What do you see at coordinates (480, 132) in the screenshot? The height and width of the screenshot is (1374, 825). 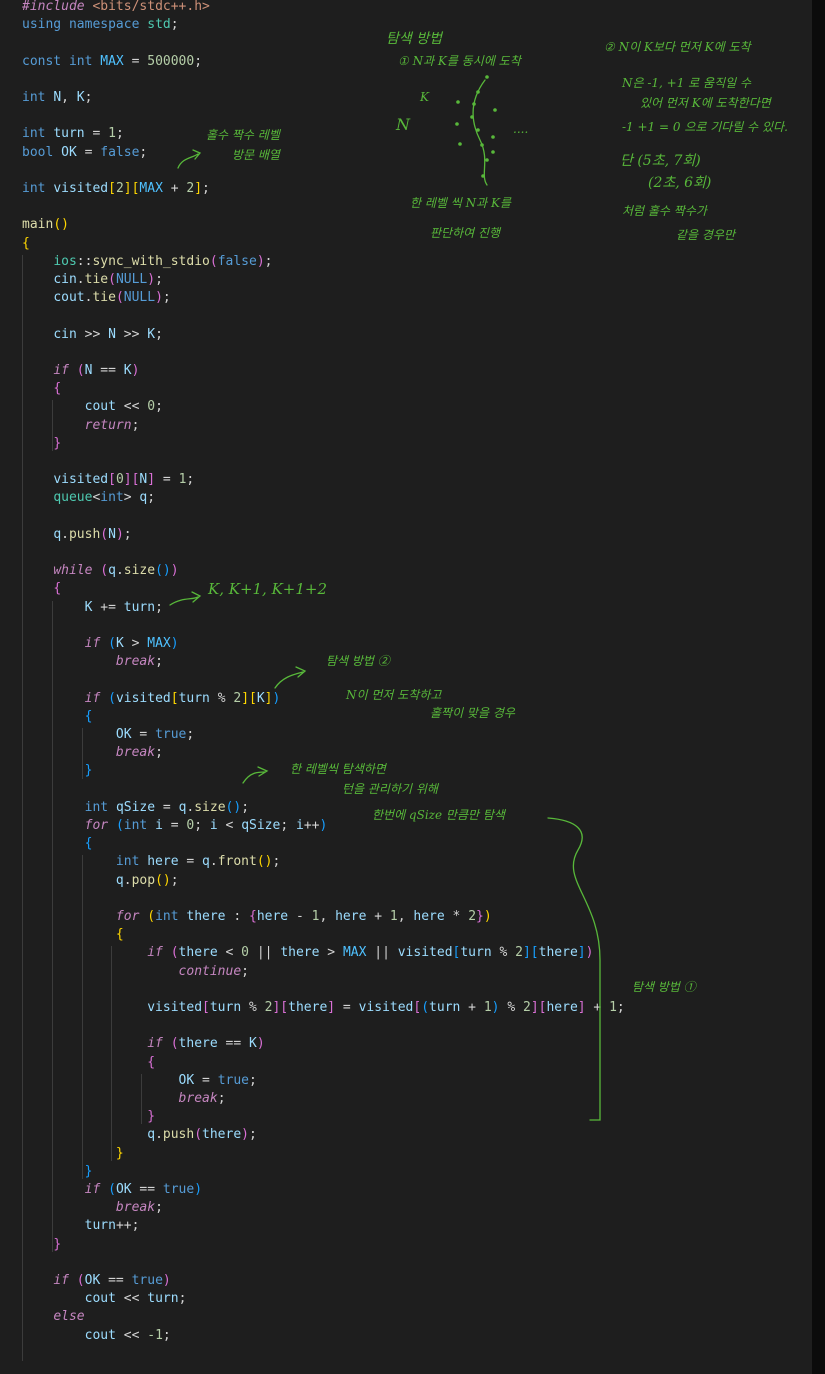 I see `diagram-curve` at bounding box center [480, 132].